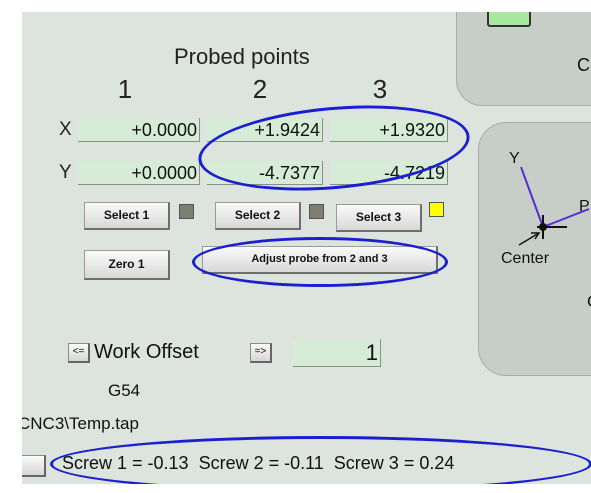  What do you see at coordinates (242, 56) in the screenshot?
I see `probed-points-title: Probed points` at bounding box center [242, 56].